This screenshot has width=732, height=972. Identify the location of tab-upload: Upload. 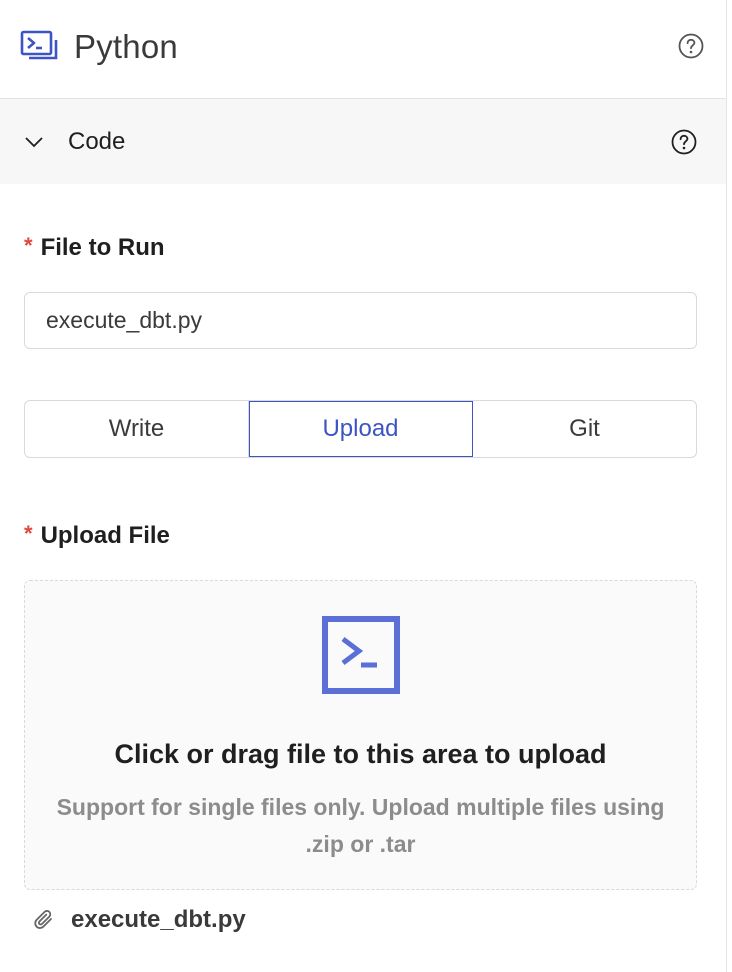
(361, 429).